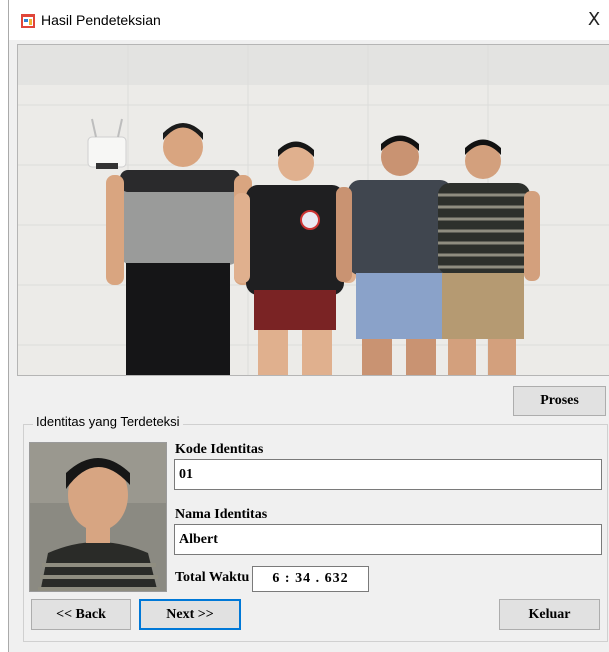  Describe the element at coordinates (594, 20) in the screenshot. I see `close-icon: X` at that location.